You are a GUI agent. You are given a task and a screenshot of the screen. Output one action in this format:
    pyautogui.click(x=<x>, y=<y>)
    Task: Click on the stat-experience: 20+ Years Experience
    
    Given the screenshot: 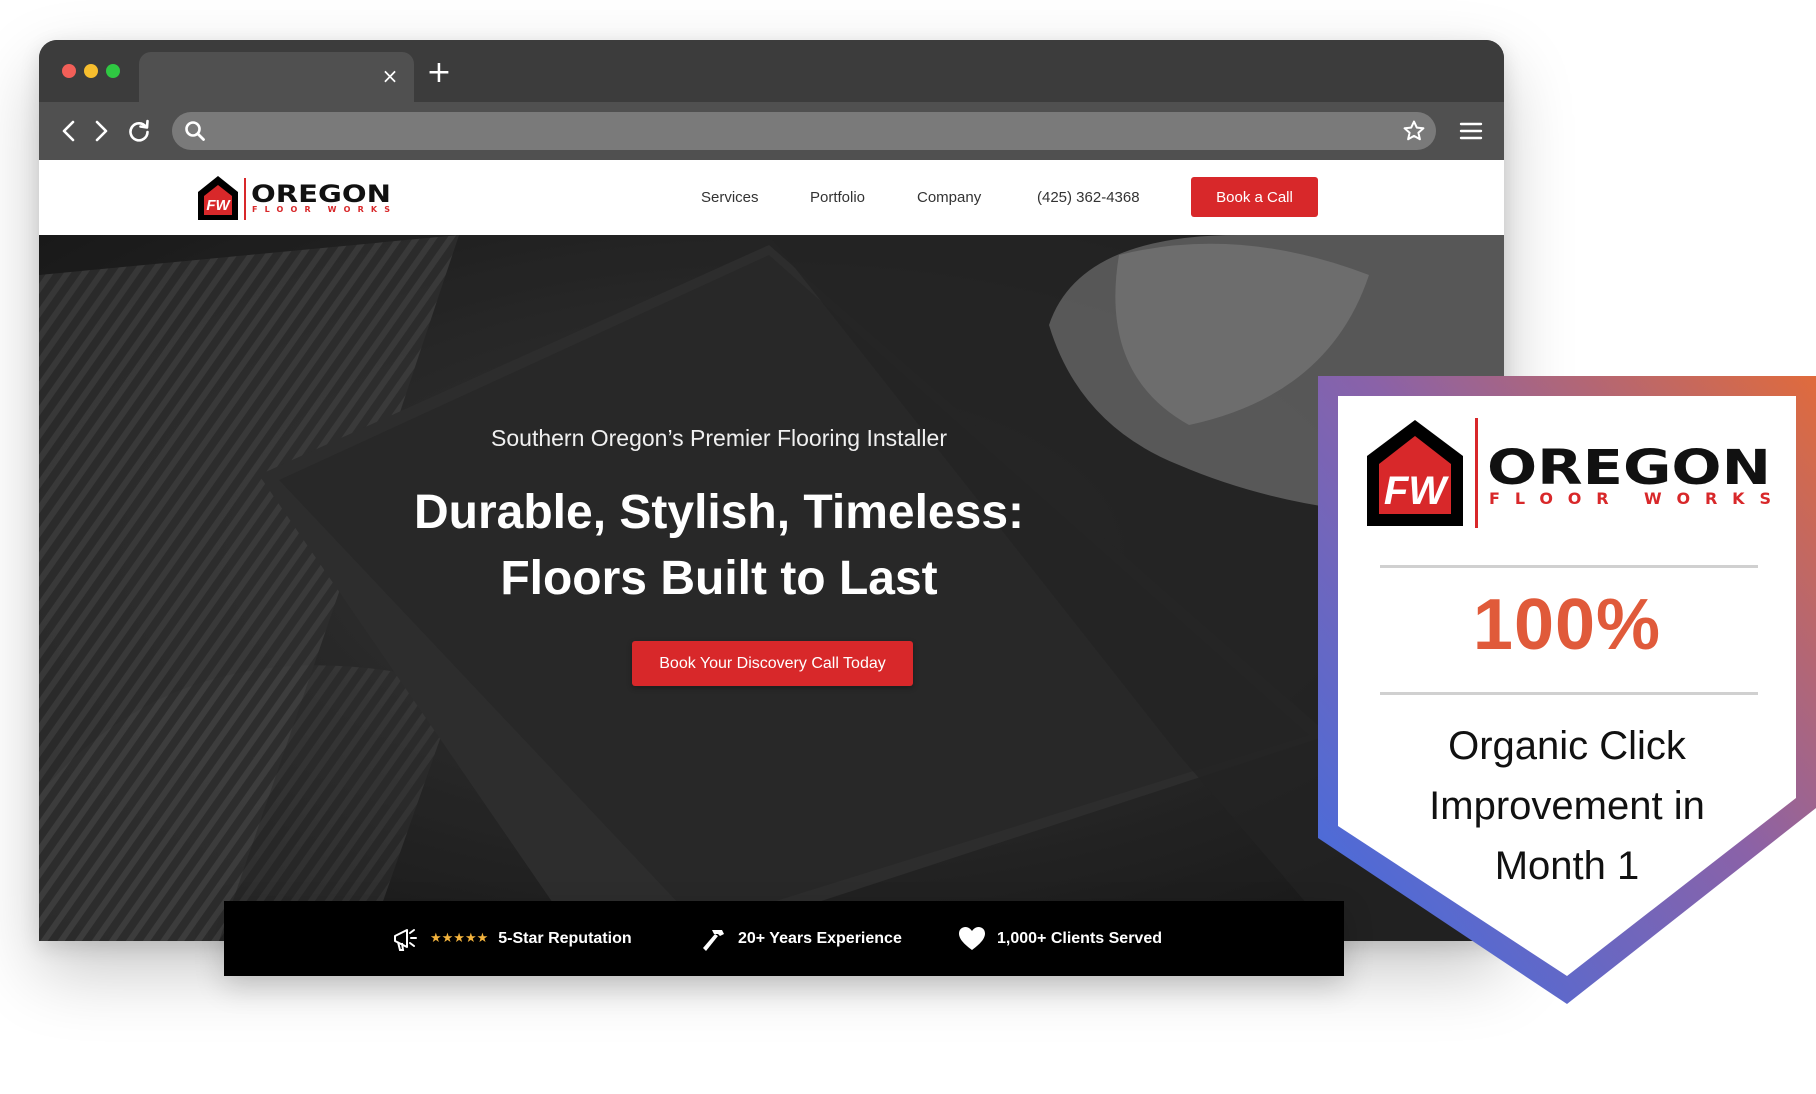 What is the action you would take?
    pyautogui.click(x=800, y=938)
    